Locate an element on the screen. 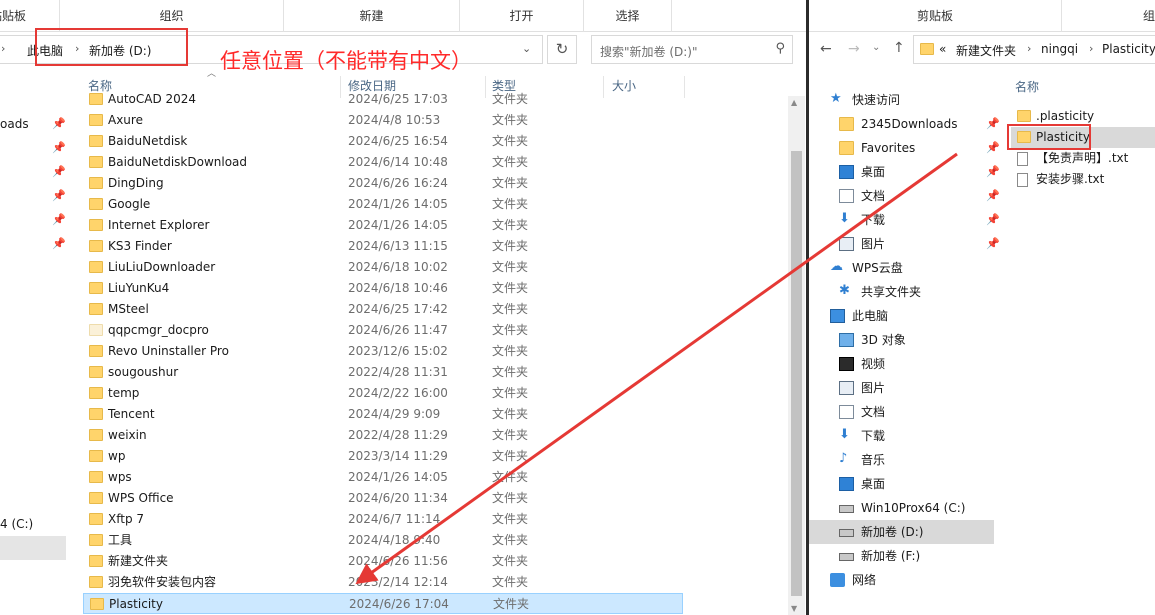 This screenshot has width=1155, height=615. file-row: 安装步骤.txt is located at coordinates (1083, 179).